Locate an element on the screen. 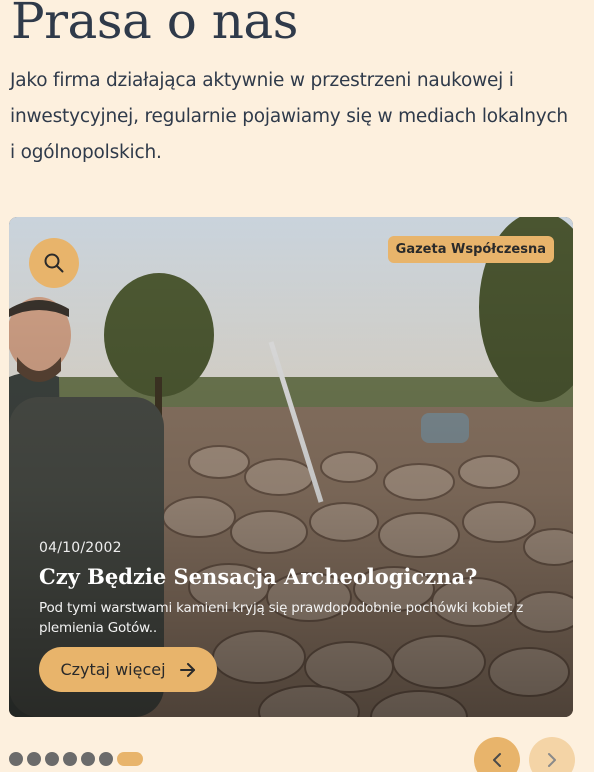 Image resolution: width=594 pixels, height=772 pixels. carousel-next-button is located at coordinates (552, 754).